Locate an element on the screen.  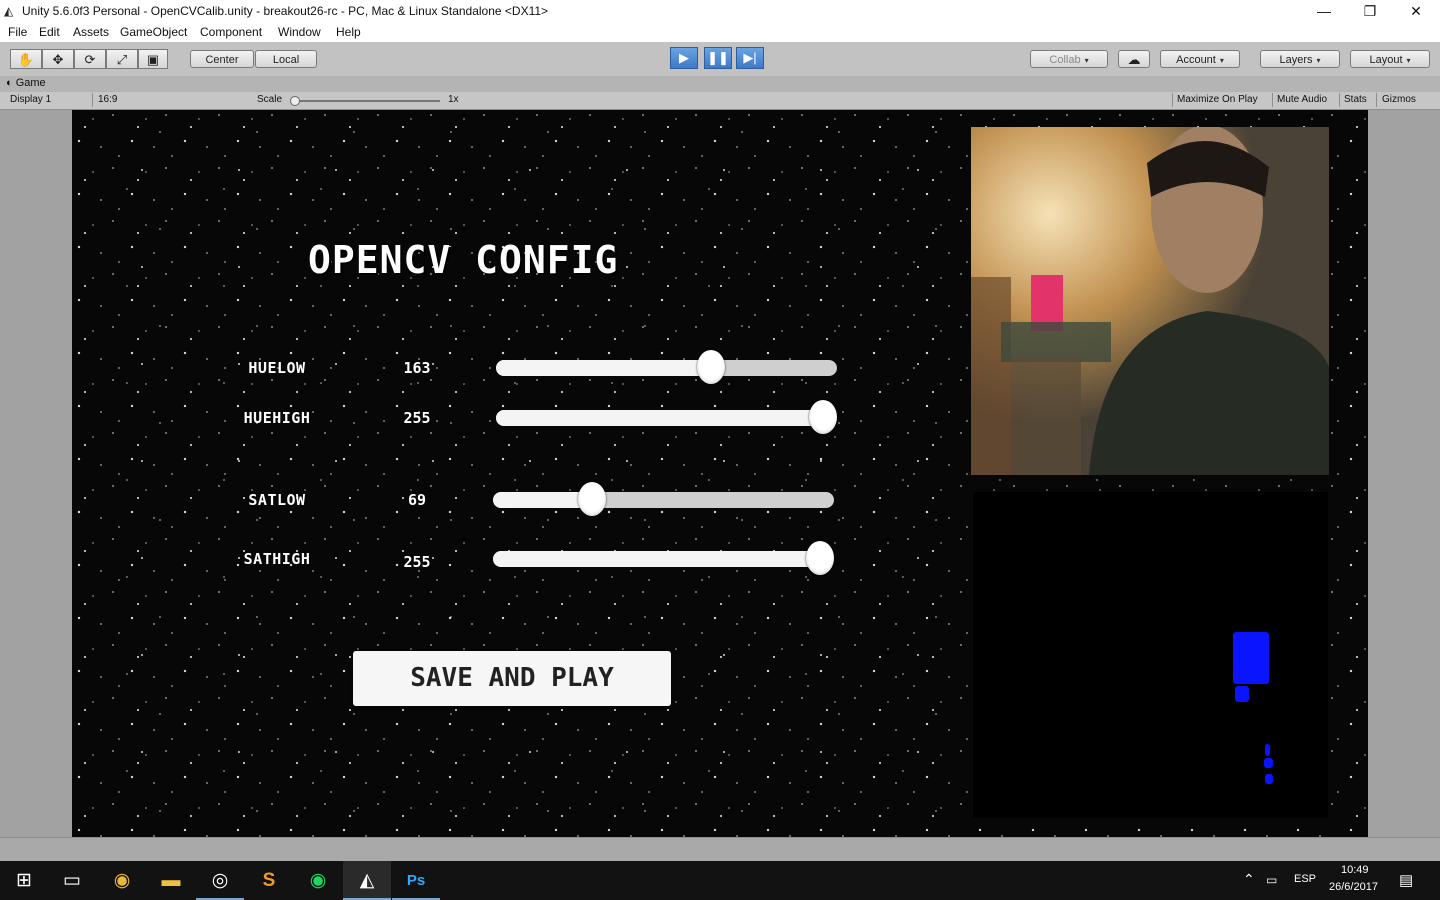
save-and-play-button: SAVE AND PLAY is located at coordinates (512, 678).